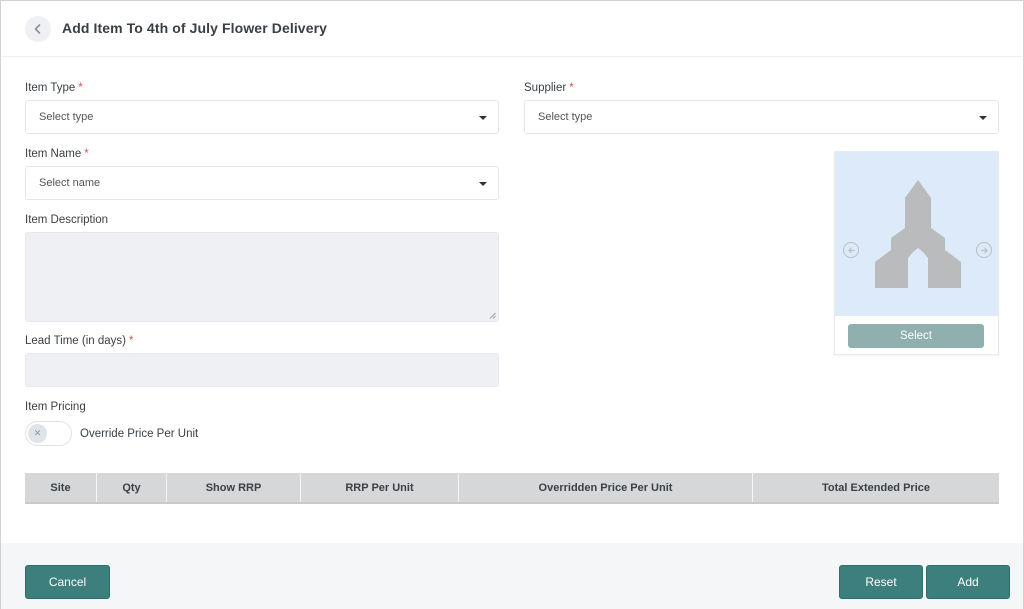  Describe the element at coordinates (876, 487) in the screenshot. I see `column-header-total-extended-price: Total Extended Price` at that location.